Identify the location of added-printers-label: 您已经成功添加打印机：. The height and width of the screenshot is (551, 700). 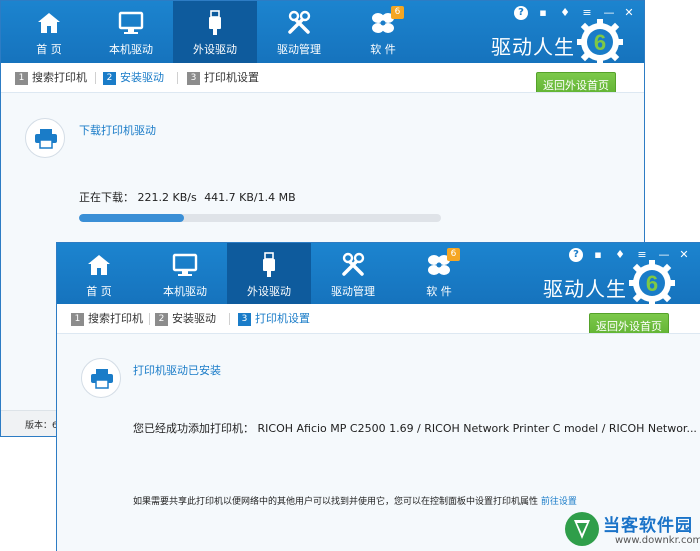
(193, 428).